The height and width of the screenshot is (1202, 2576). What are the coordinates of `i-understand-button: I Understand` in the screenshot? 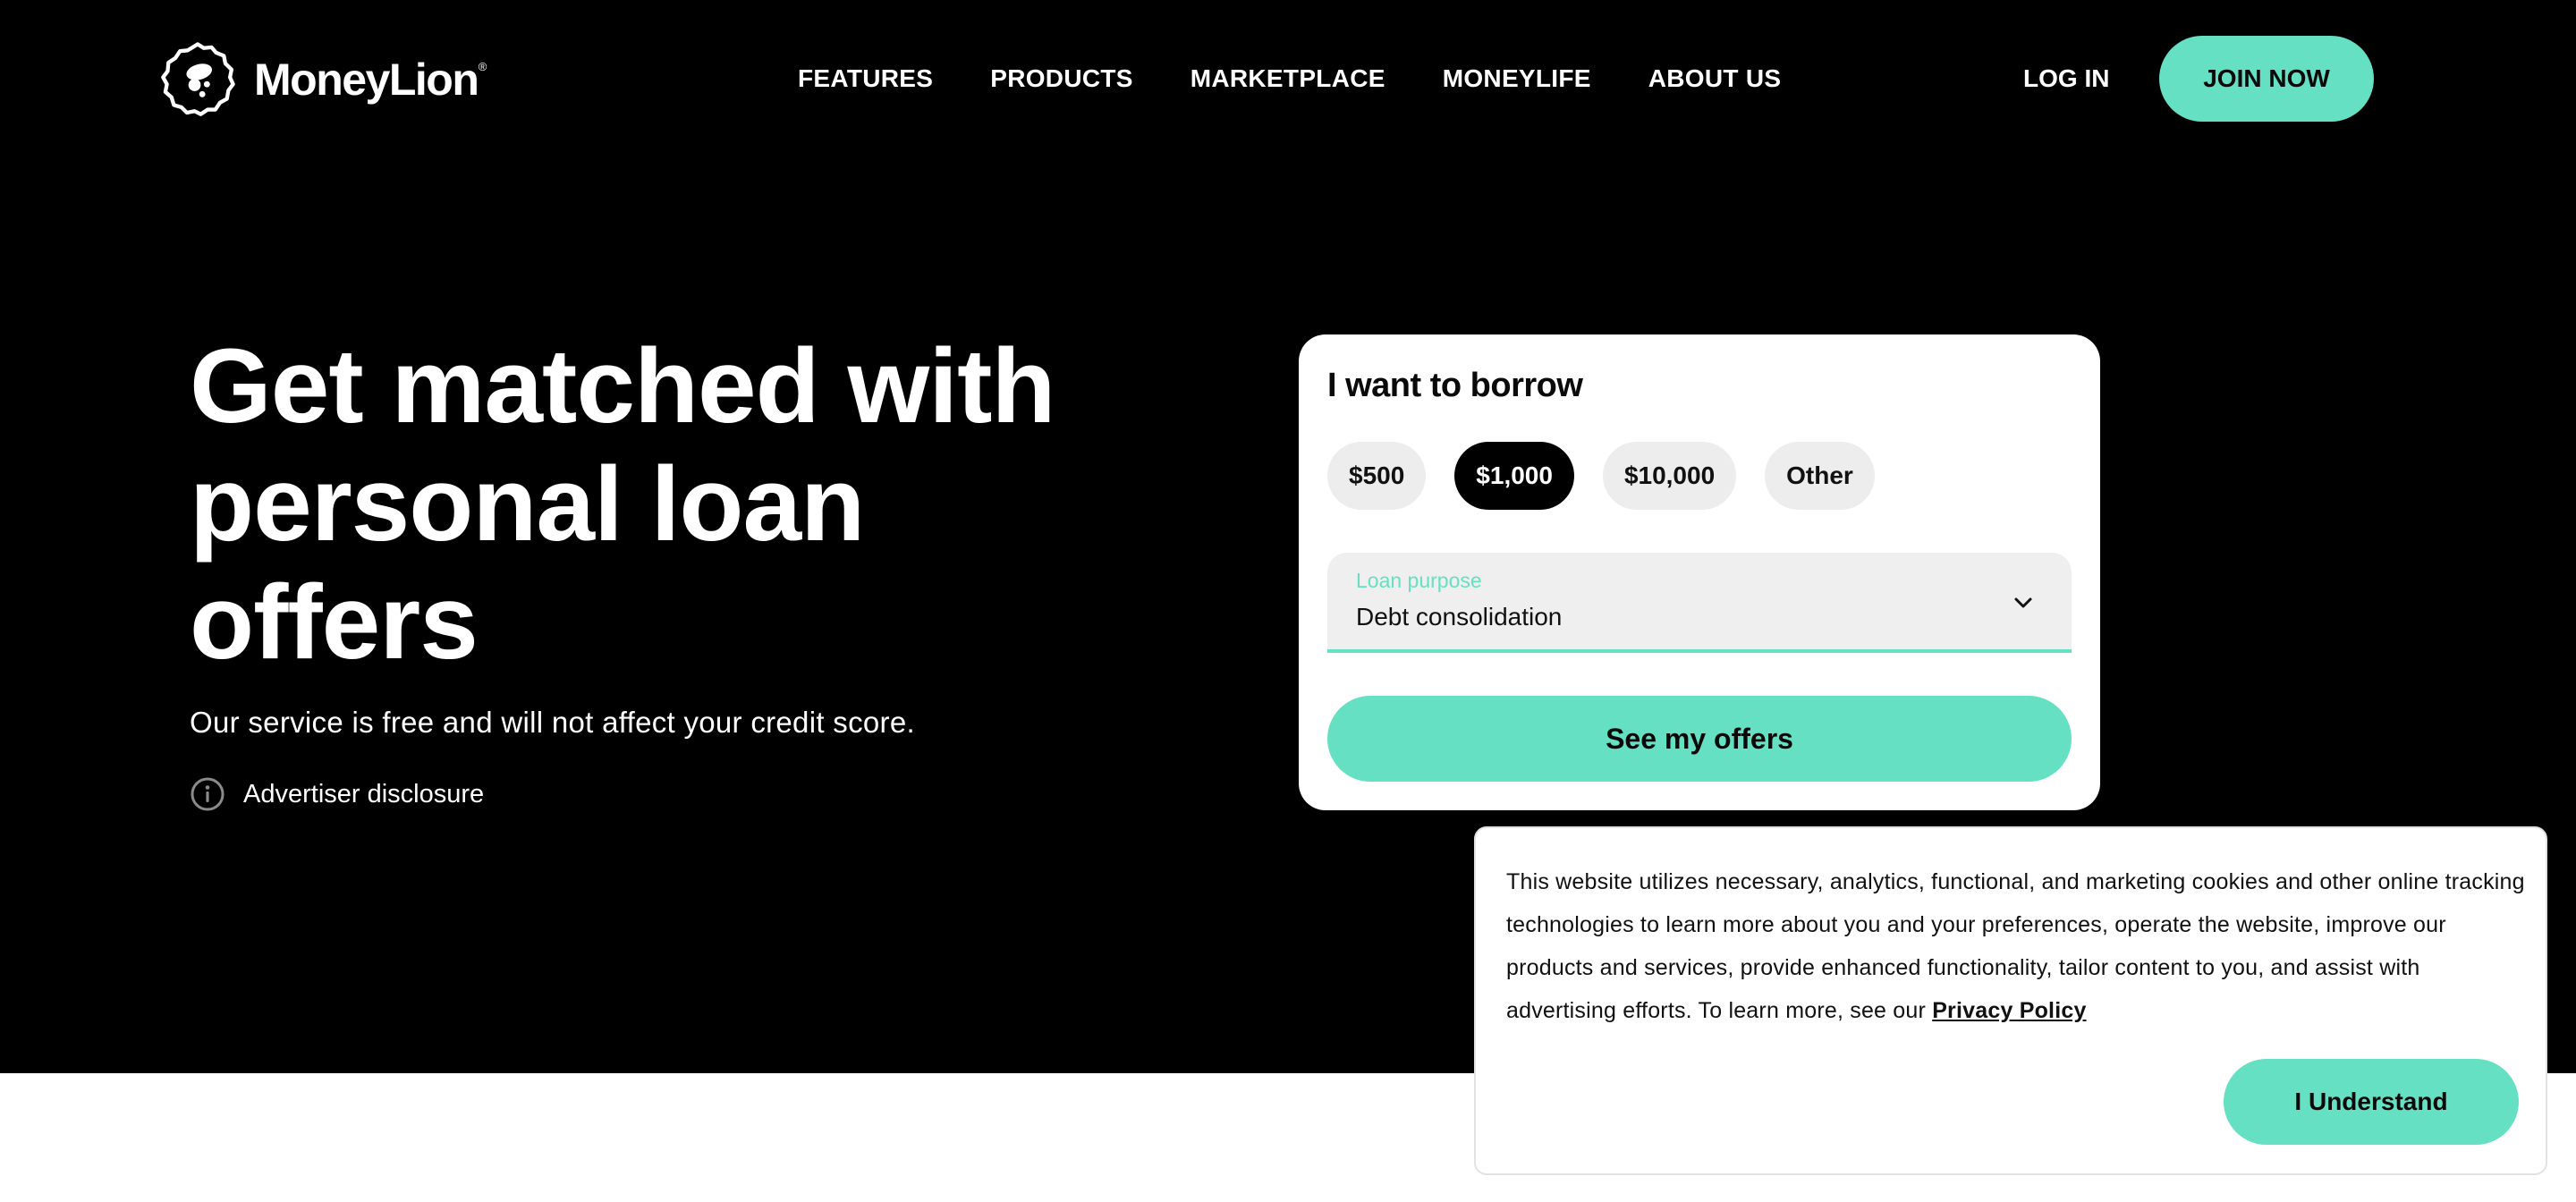 It's located at (2371, 1102).